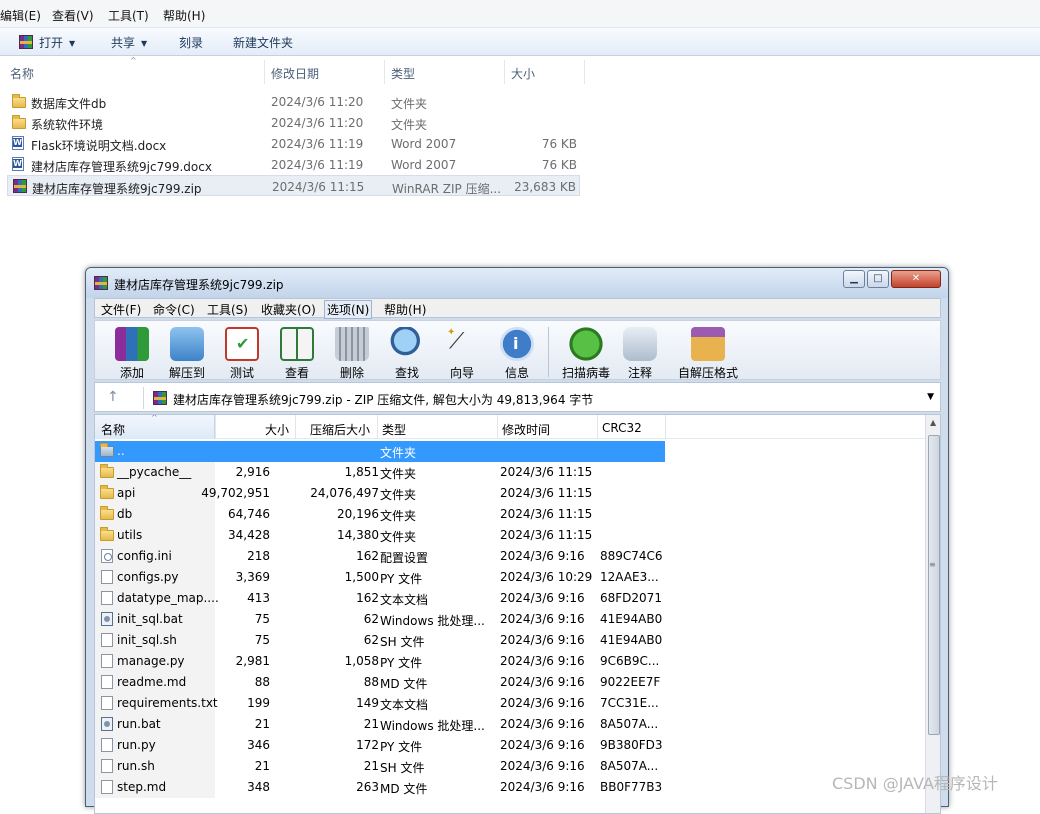 The height and width of the screenshot is (814, 1040). I want to click on file-row: 系统软件环境 2024/3/6 11:20 文件夹, so click(293, 122).